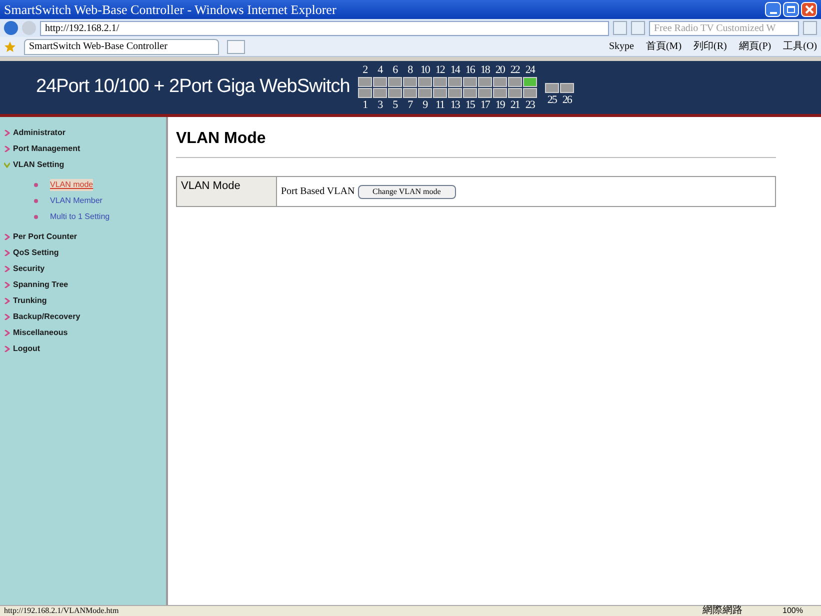 The width and height of the screenshot is (821, 616). I want to click on maximize-button, so click(791, 9).